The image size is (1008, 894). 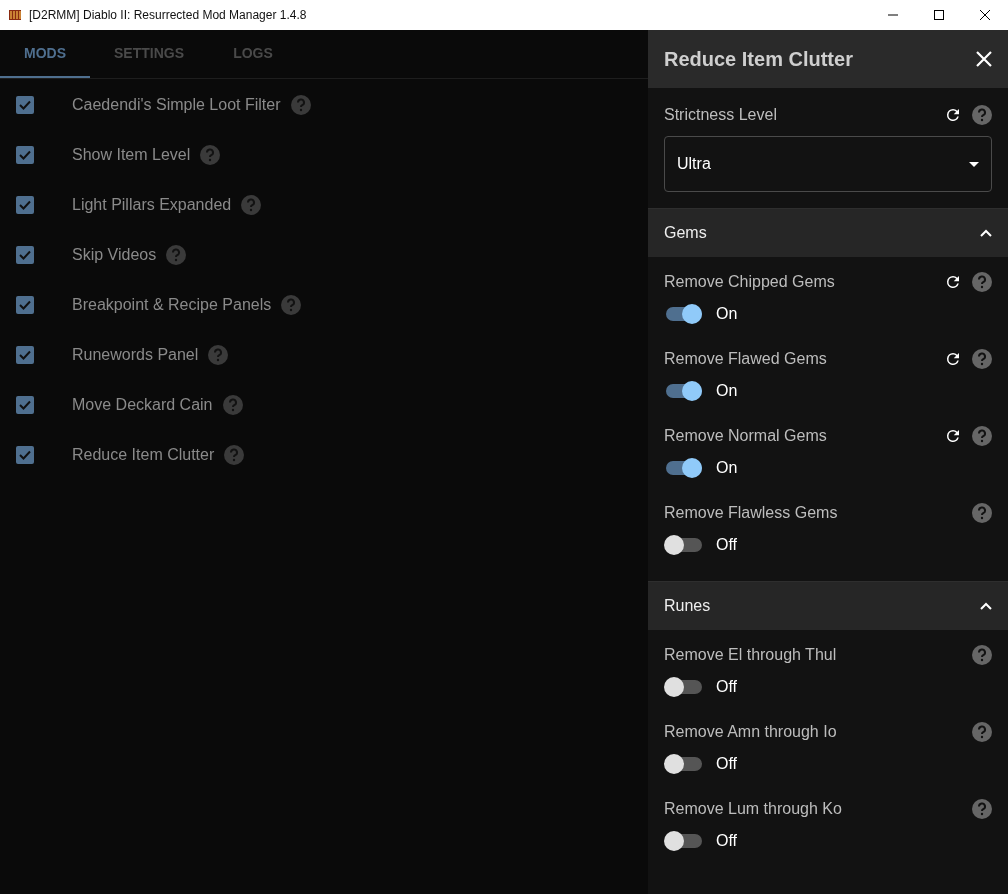 What do you see at coordinates (751, 731) in the screenshot?
I see `setting-label: Remove Amn through Io` at bounding box center [751, 731].